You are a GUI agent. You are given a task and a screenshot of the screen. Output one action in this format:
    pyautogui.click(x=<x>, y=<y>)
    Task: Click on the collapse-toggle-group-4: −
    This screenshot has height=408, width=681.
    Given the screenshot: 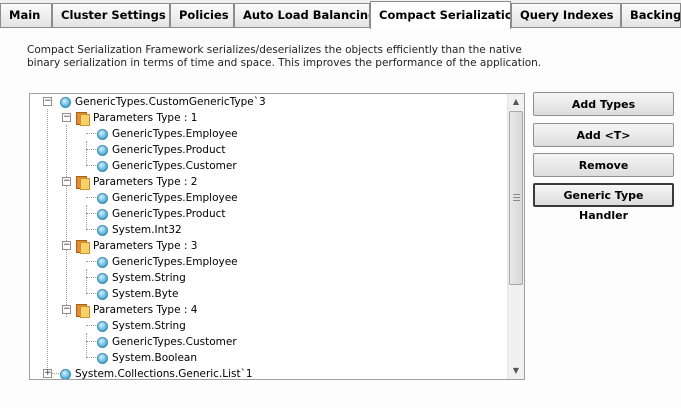 What is the action you would take?
    pyautogui.click(x=66, y=309)
    